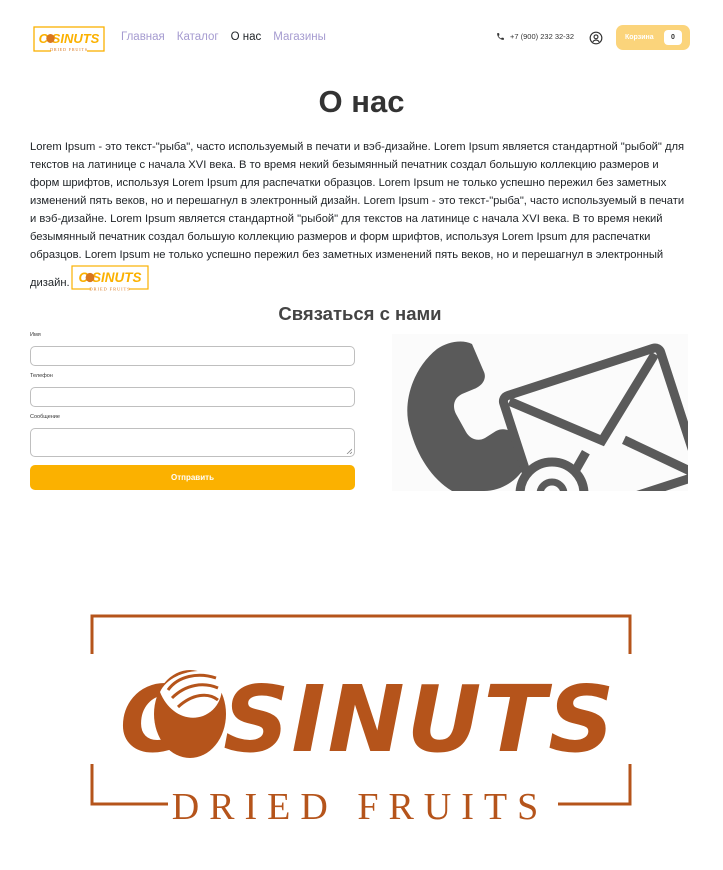 The height and width of the screenshot is (870, 723). Describe the element at coordinates (192, 442) in the screenshot. I see `message-textarea` at that location.